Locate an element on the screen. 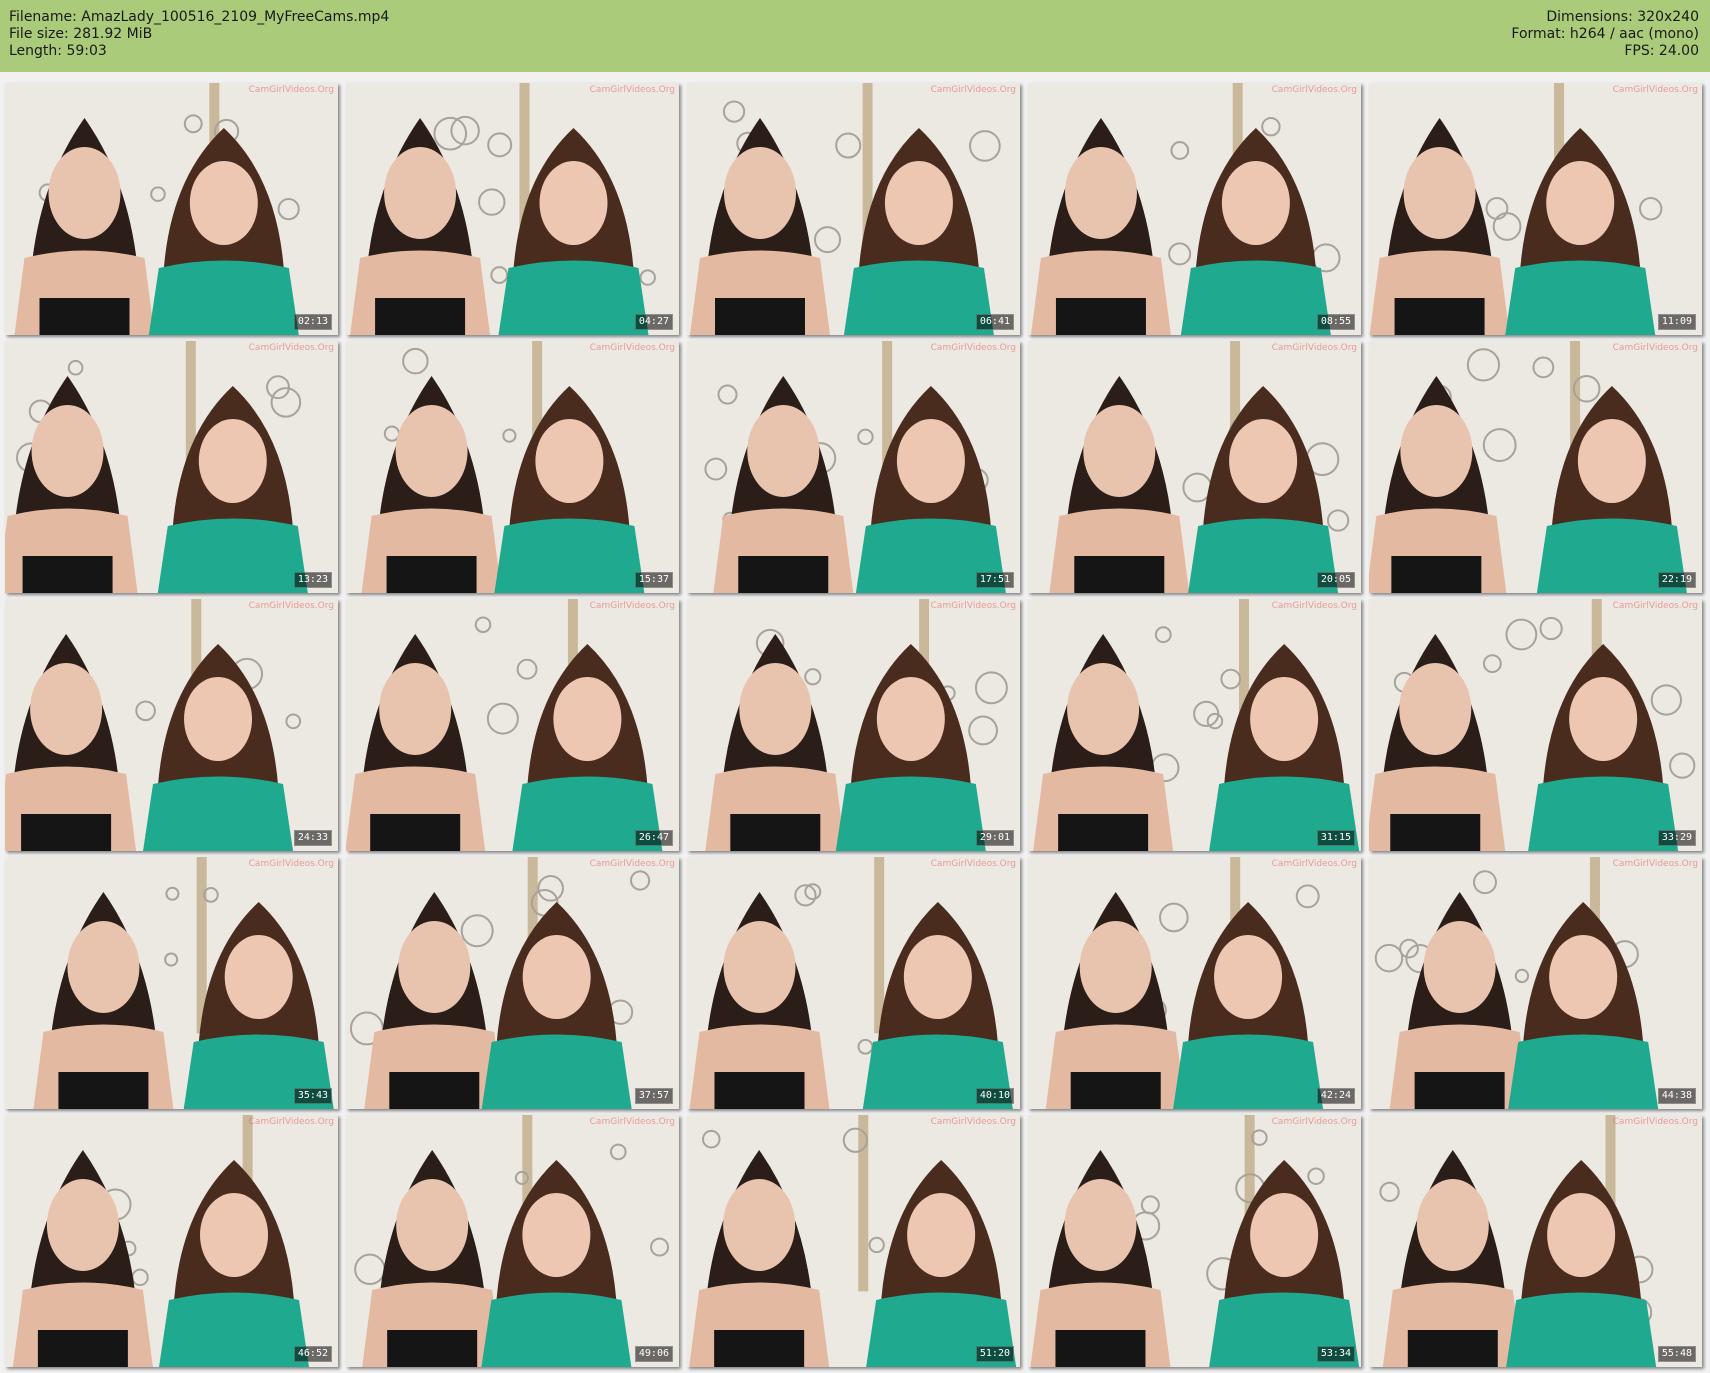 This screenshot has width=1710, height=1373. thumbnail: CamGirlVideos.Org 13:23 is located at coordinates (171, 467).